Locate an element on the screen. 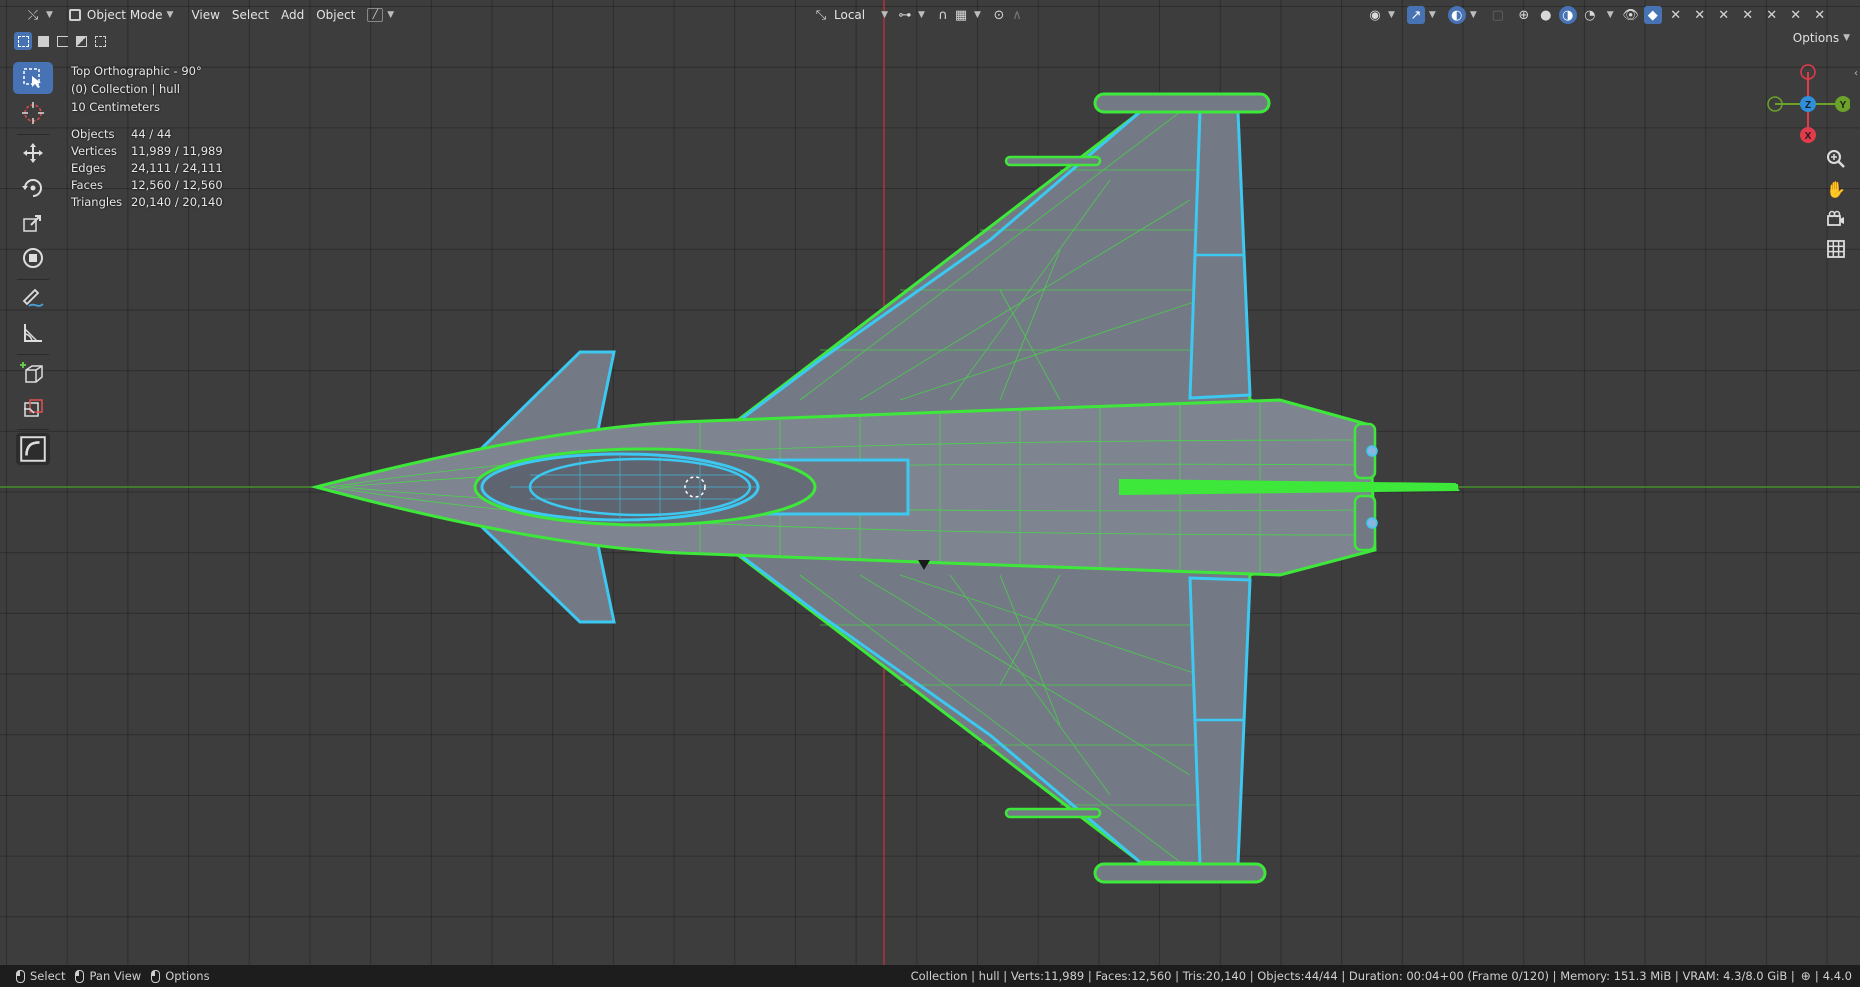 The width and height of the screenshot is (1860, 987). shading-rendered: ◔ is located at coordinates (1590, 15).